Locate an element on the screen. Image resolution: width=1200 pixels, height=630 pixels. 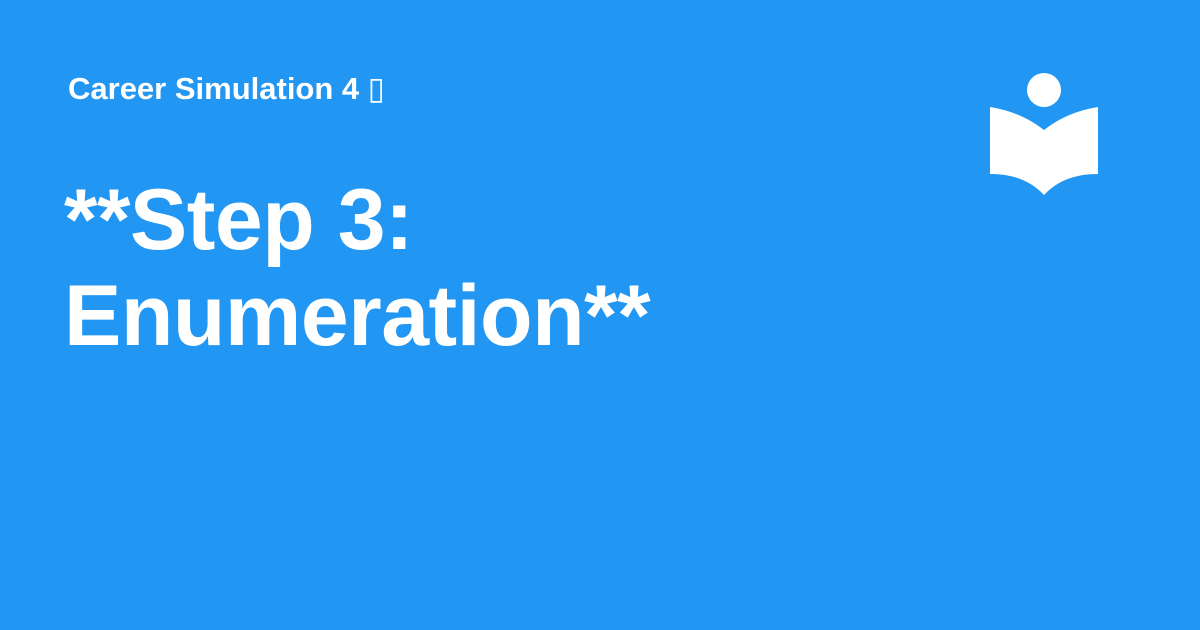
course-subtitle: Career Simulation 4 ▯ is located at coordinates (226, 88).